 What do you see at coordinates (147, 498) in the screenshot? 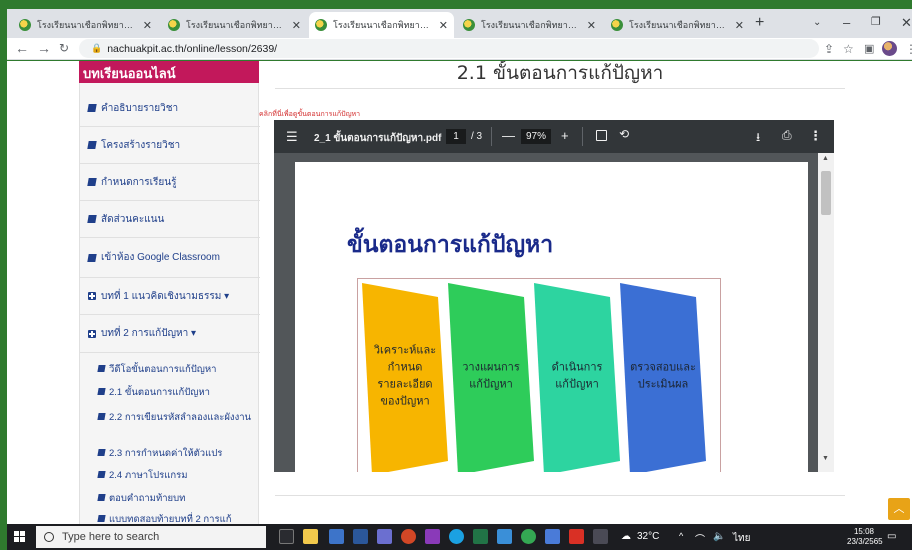
I see `sub-item-label: ตอบคำถามท้ายบท` at bounding box center [147, 498].